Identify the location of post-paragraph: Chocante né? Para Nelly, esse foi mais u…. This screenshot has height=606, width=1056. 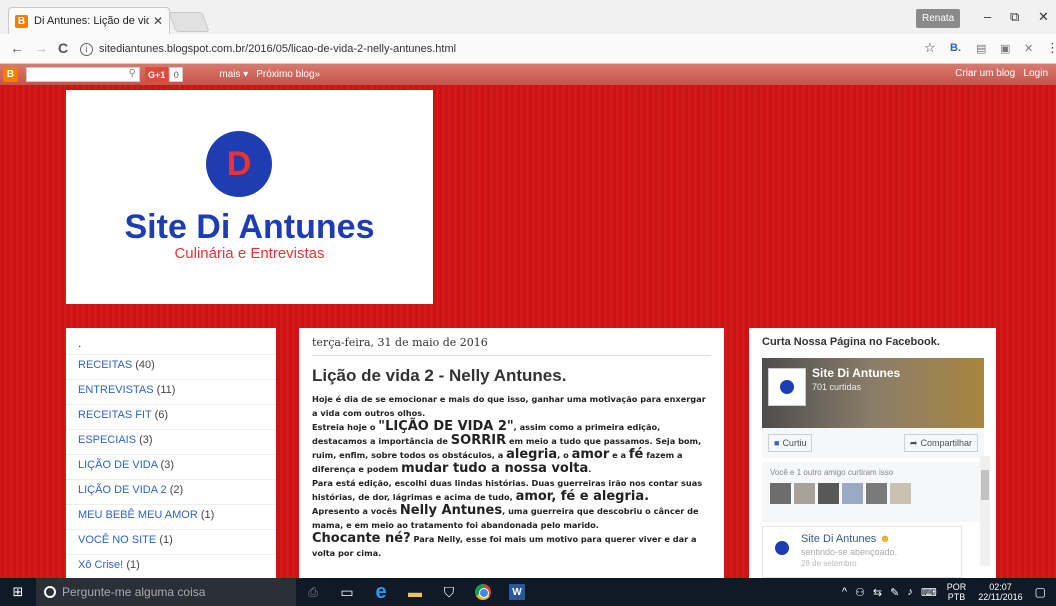
(511, 546).